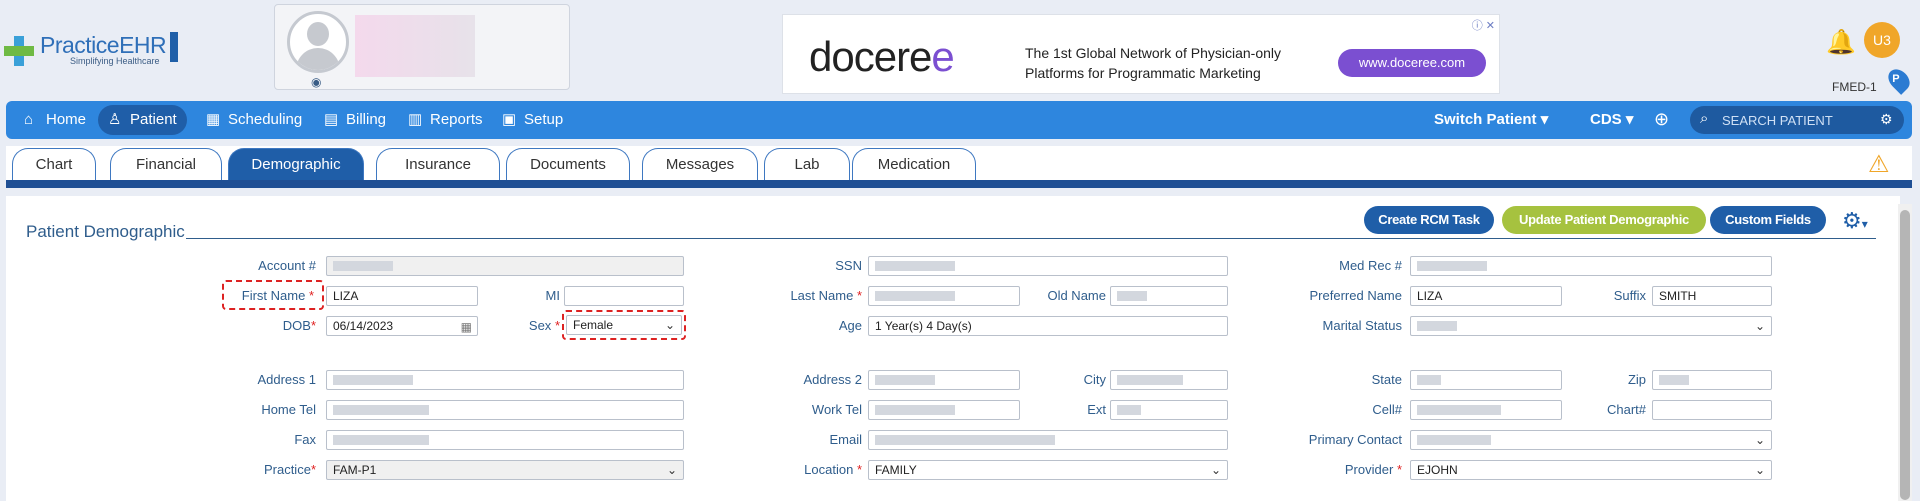 This screenshot has height=501, width=1920. Describe the element at coordinates (1486, 380) in the screenshot. I see `state-field` at that location.